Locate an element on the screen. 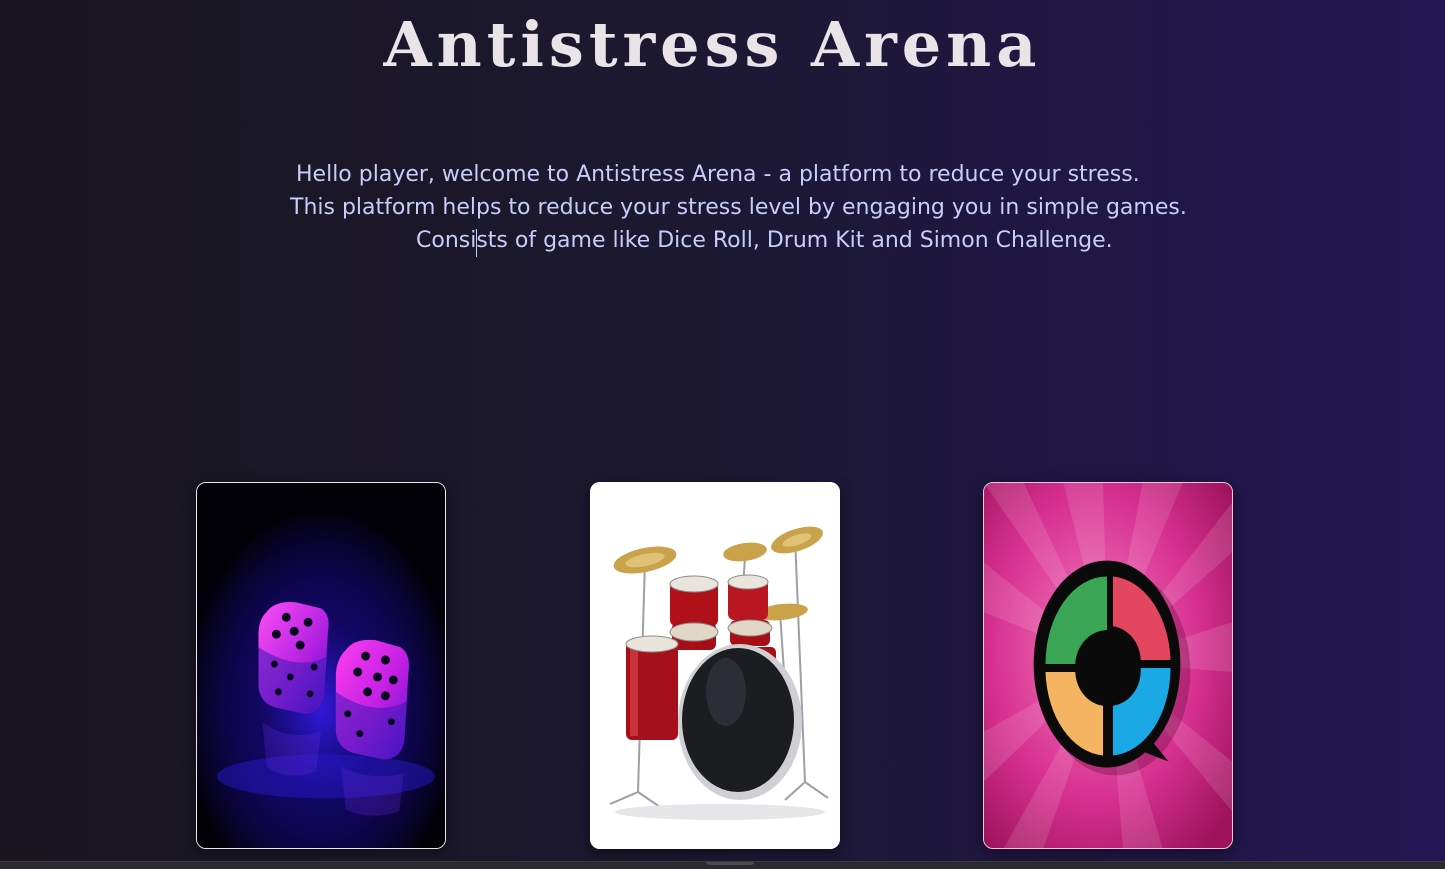  dice-roll-card is located at coordinates (321, 665).